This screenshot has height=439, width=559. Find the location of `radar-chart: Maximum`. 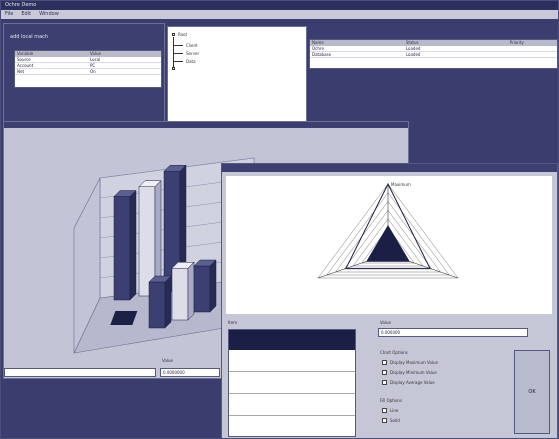

radar-chart: Maximum is located at coordinates (388, 230).